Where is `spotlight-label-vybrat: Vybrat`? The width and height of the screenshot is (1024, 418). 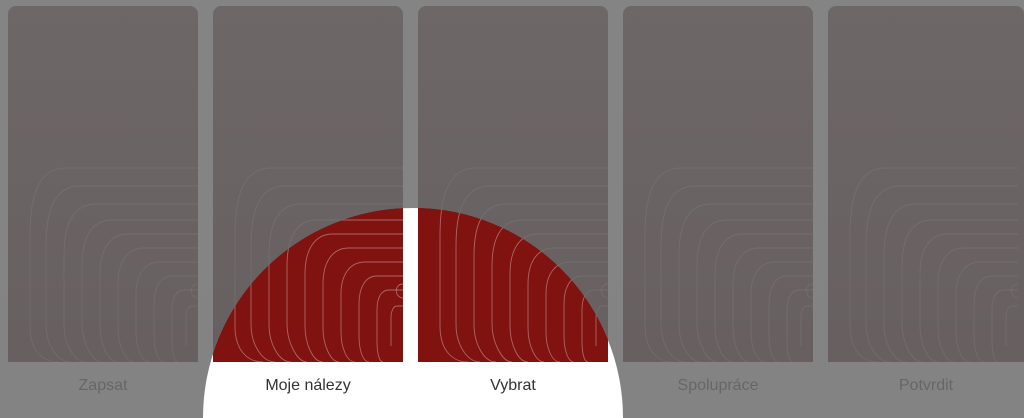
spotlight-label-vybrat: Vybrat is located at coordinates (513, 385).